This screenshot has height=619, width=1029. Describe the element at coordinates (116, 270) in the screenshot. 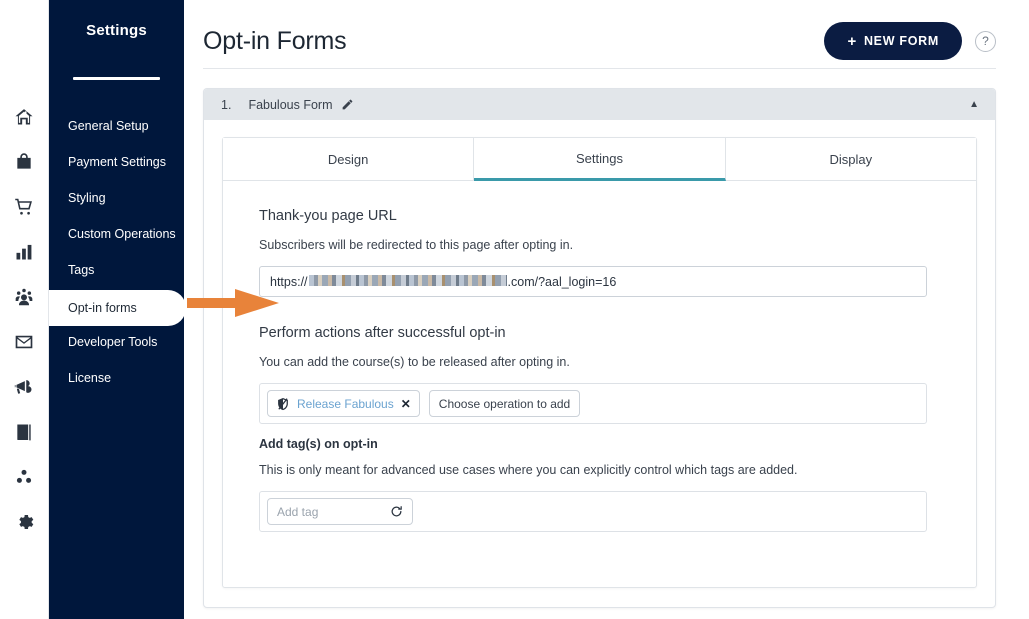

I see `sidebar-item-tags: Tags` at that location.